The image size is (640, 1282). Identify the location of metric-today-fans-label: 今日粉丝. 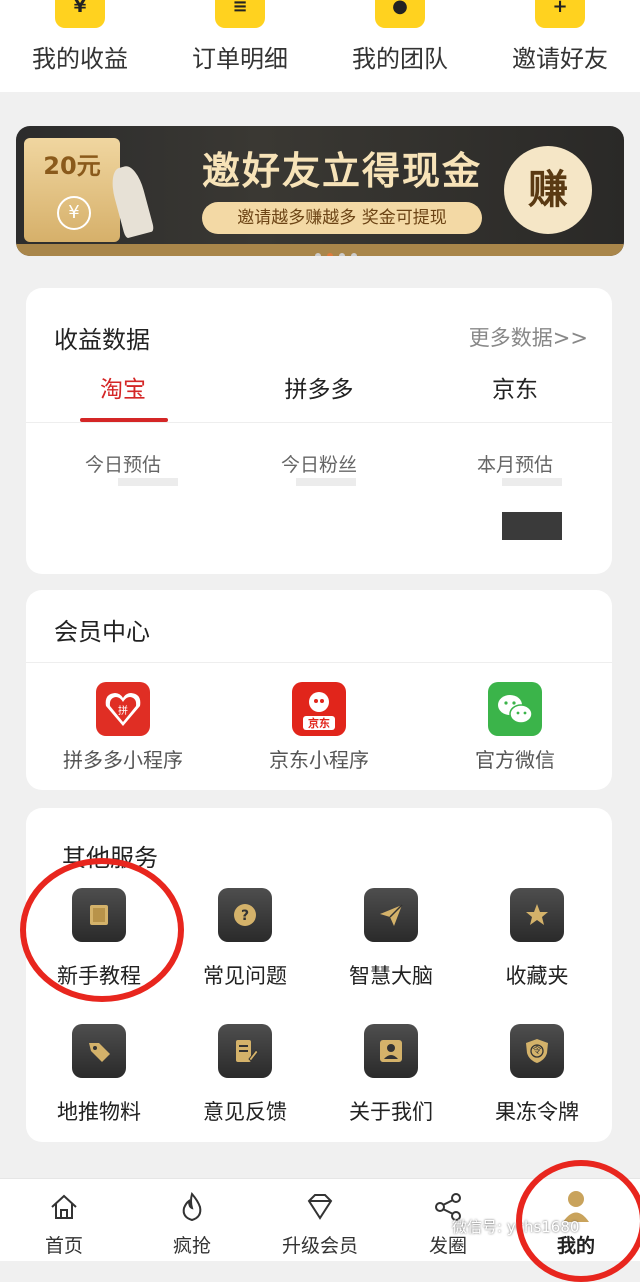
(318, 465).